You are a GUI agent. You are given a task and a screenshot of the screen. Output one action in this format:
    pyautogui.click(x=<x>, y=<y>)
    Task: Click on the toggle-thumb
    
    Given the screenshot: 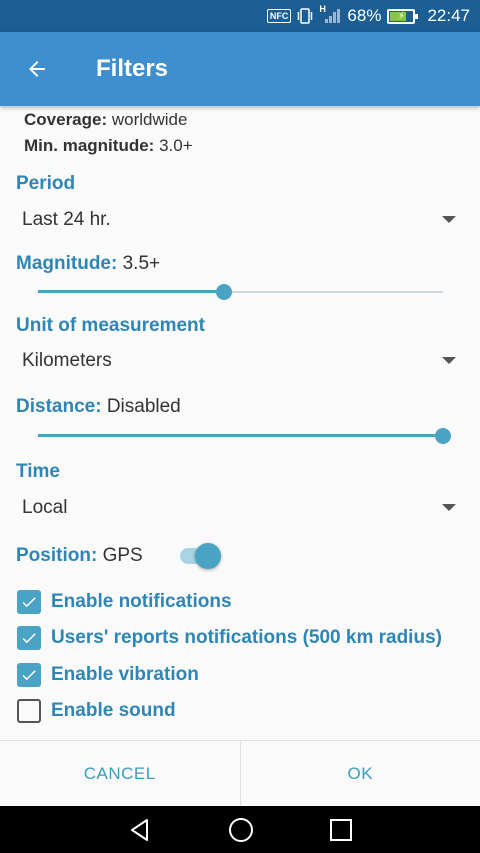 What is the action you would take?
    pyautogui.click(x=208, y=556)
    